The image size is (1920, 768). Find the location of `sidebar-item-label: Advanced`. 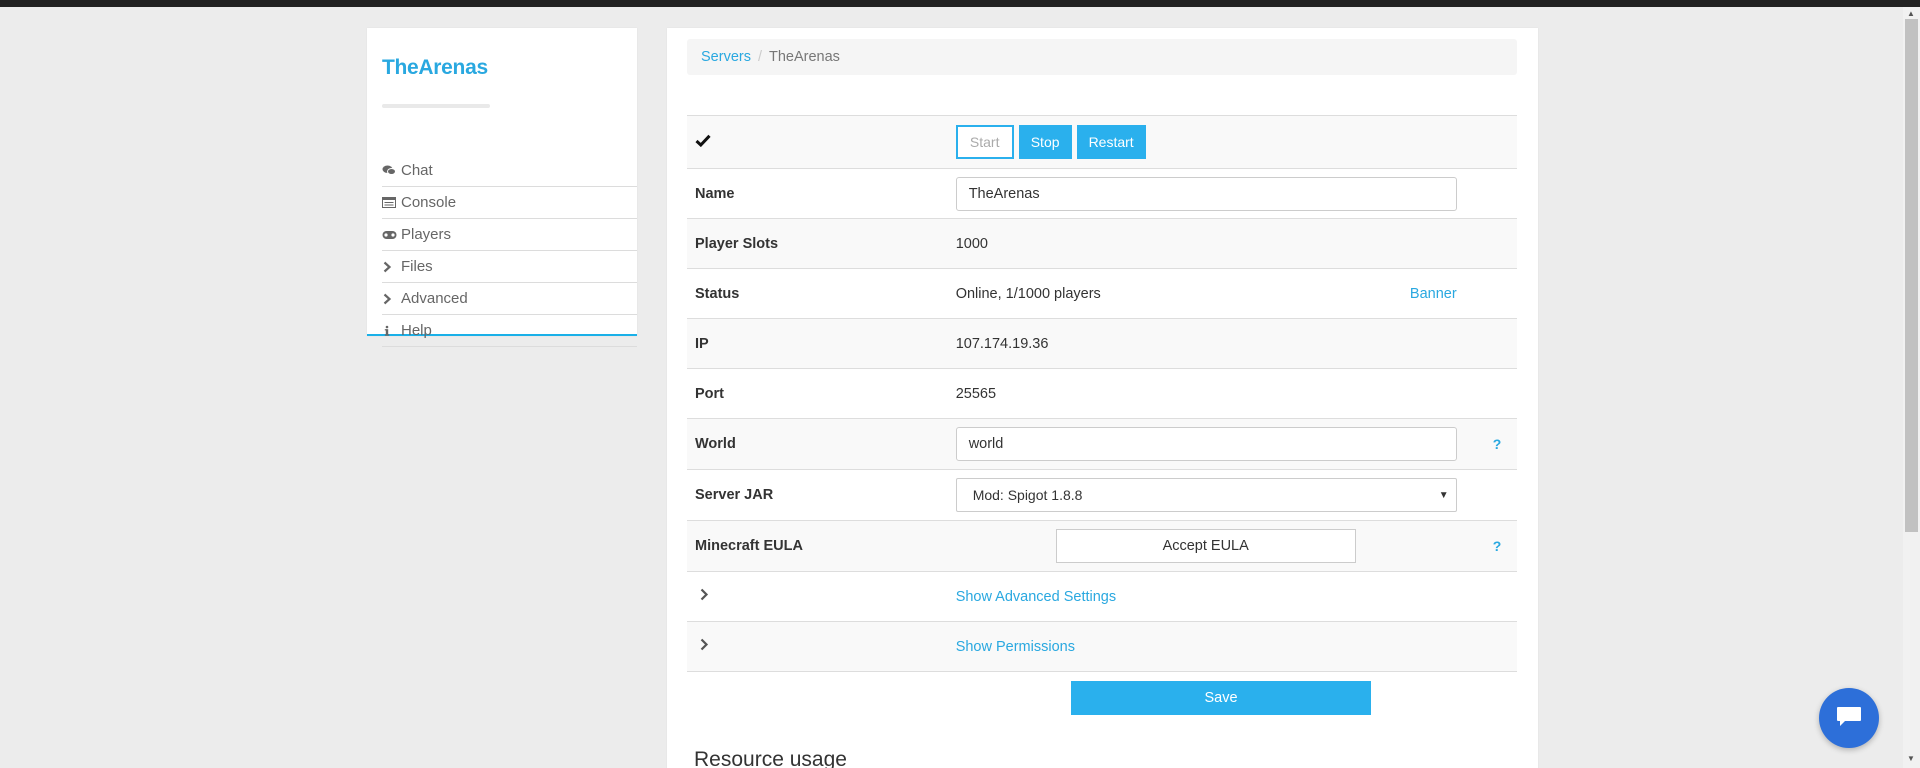

sidebar-item-label: Advanced is located at coordinates (434, 298).